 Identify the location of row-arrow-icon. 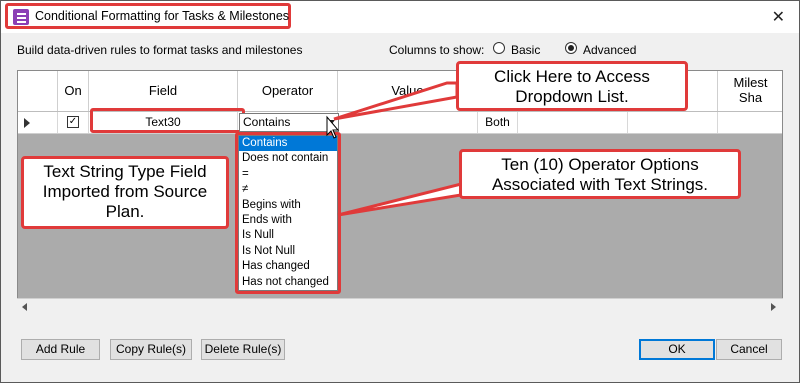
(27, 123).